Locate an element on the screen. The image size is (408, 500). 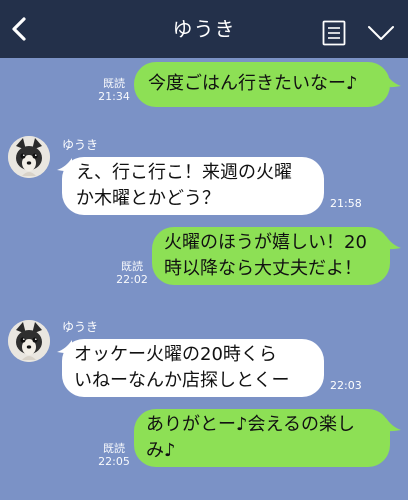
message-bubble-outgoing: 今度ごはん行きたいなー♪ is located at coordinates (262, 84).